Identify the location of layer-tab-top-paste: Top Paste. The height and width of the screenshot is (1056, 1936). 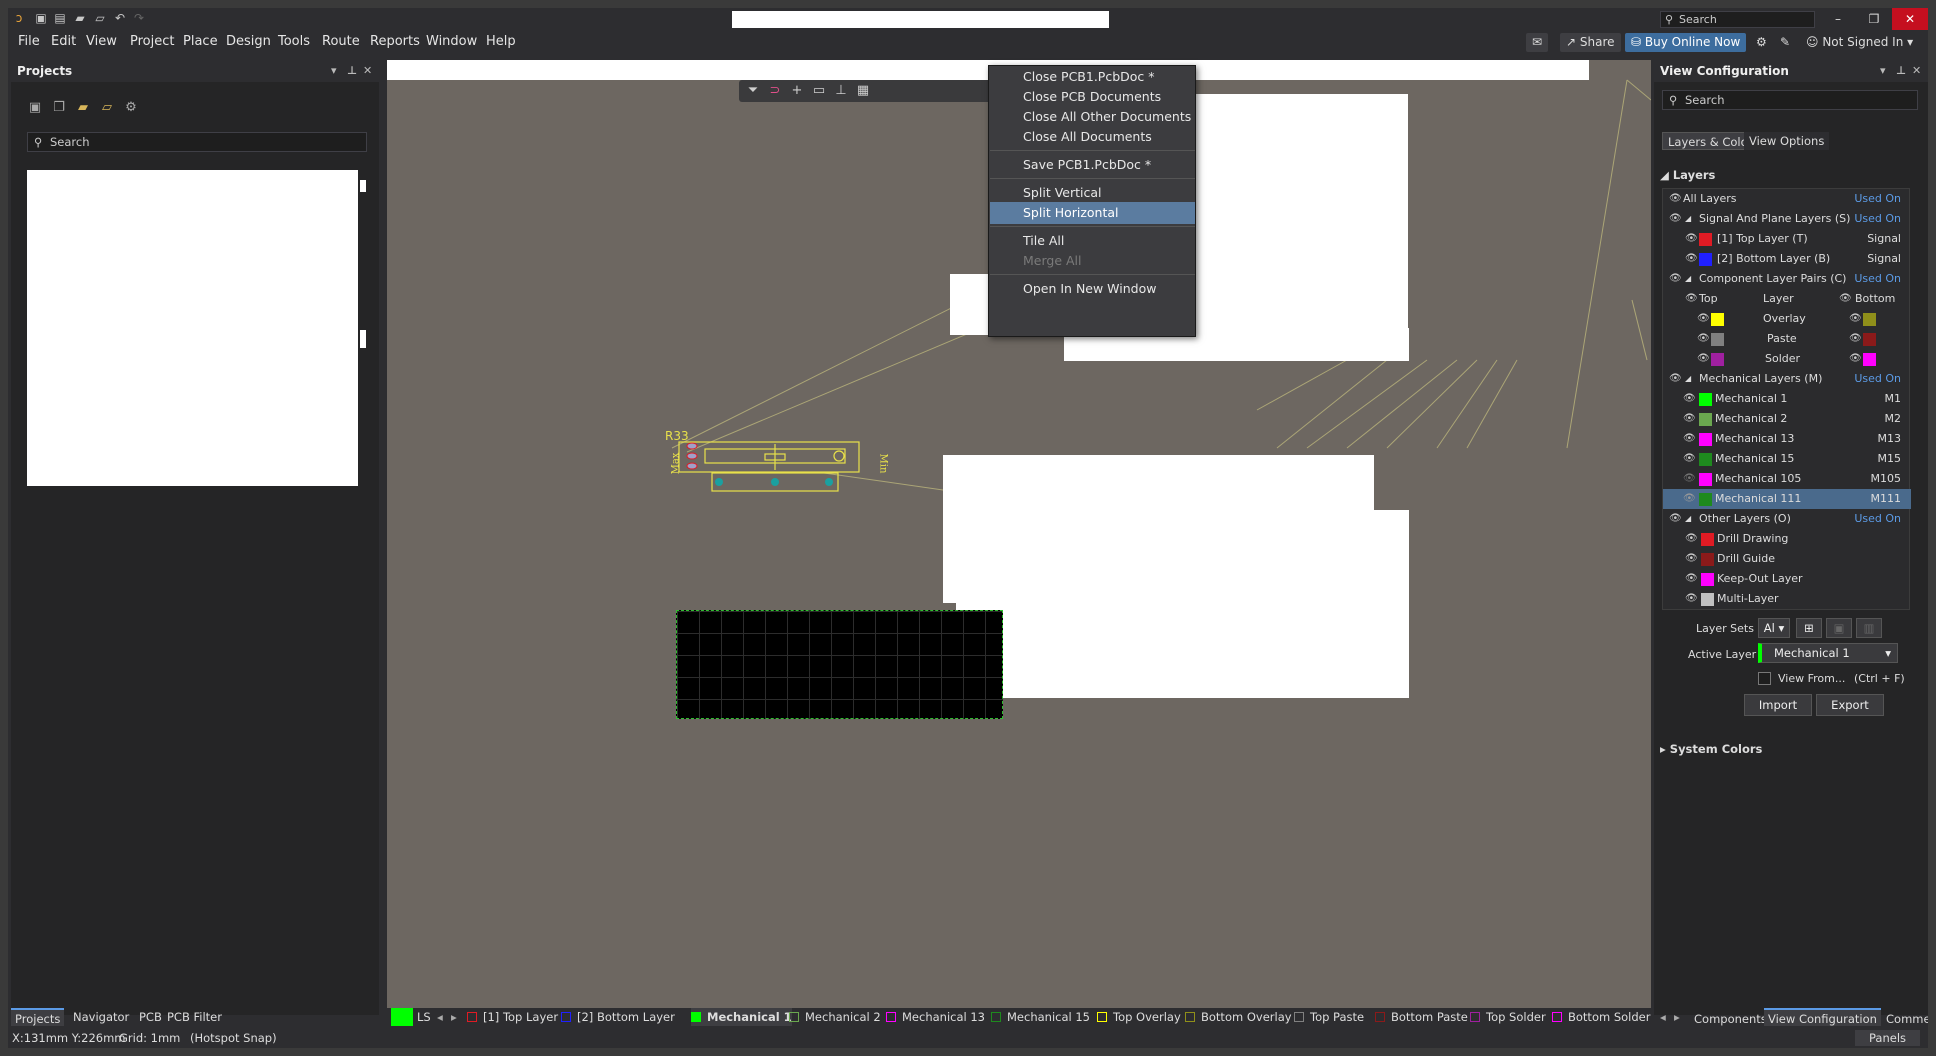
(1329, 1017).